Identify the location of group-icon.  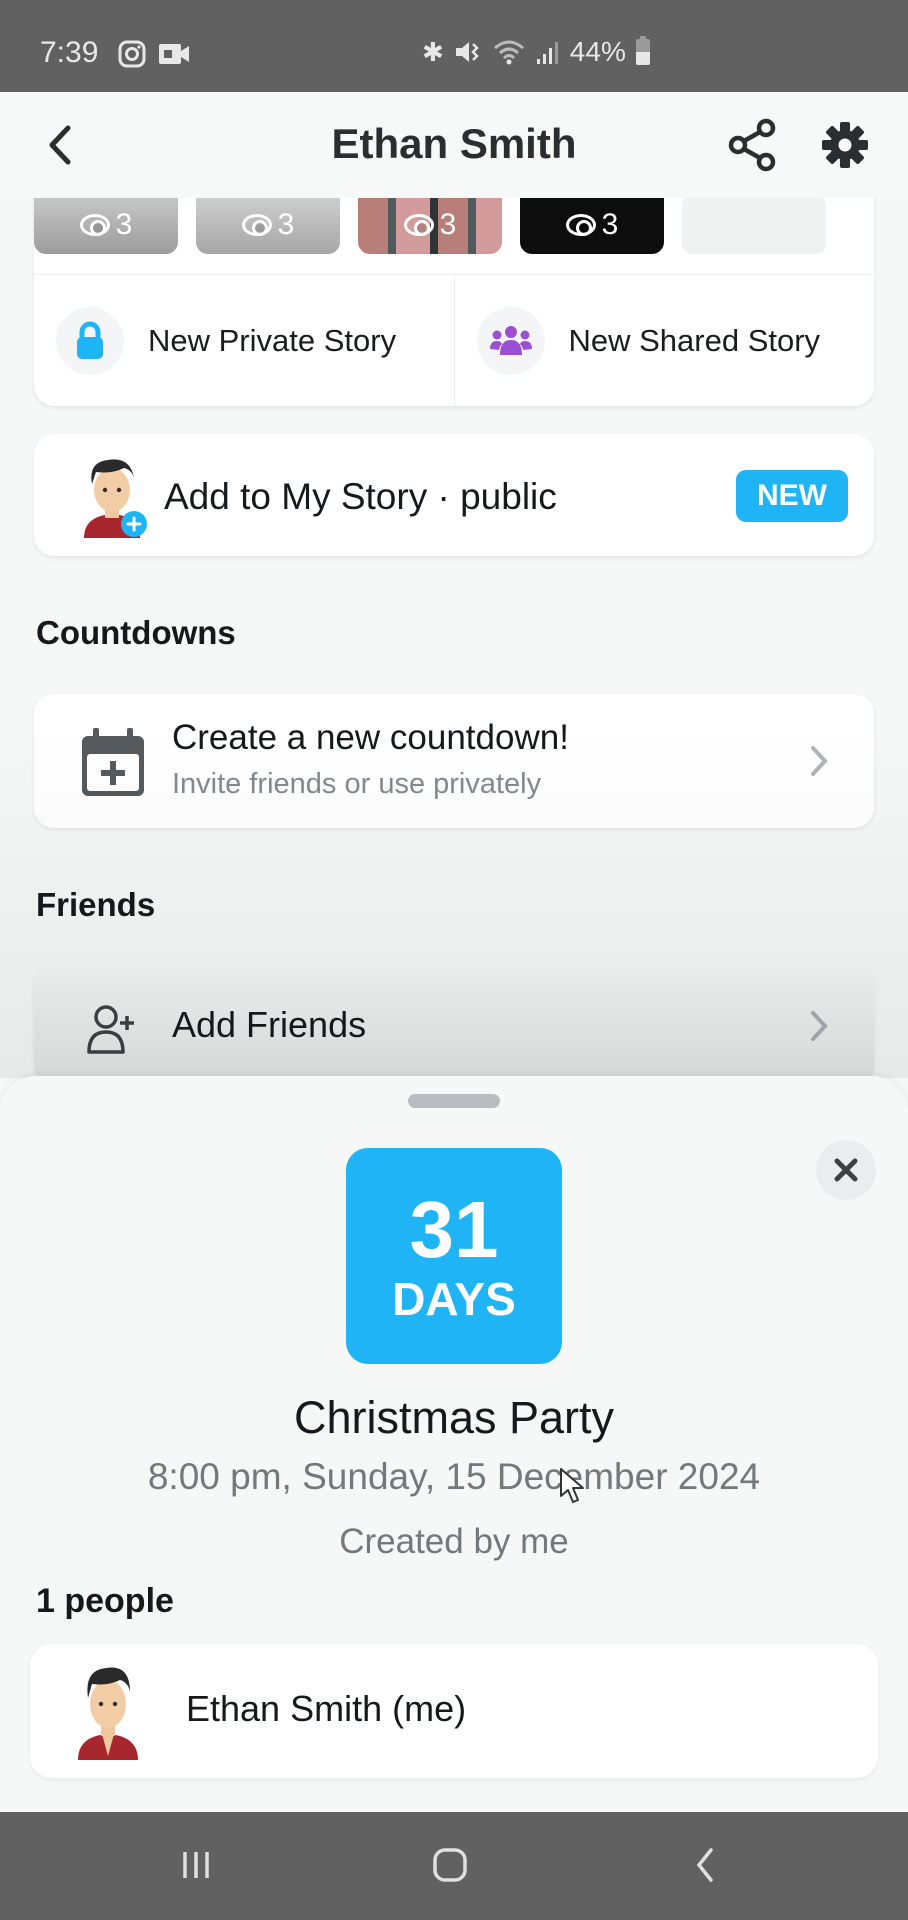
(510, 340).